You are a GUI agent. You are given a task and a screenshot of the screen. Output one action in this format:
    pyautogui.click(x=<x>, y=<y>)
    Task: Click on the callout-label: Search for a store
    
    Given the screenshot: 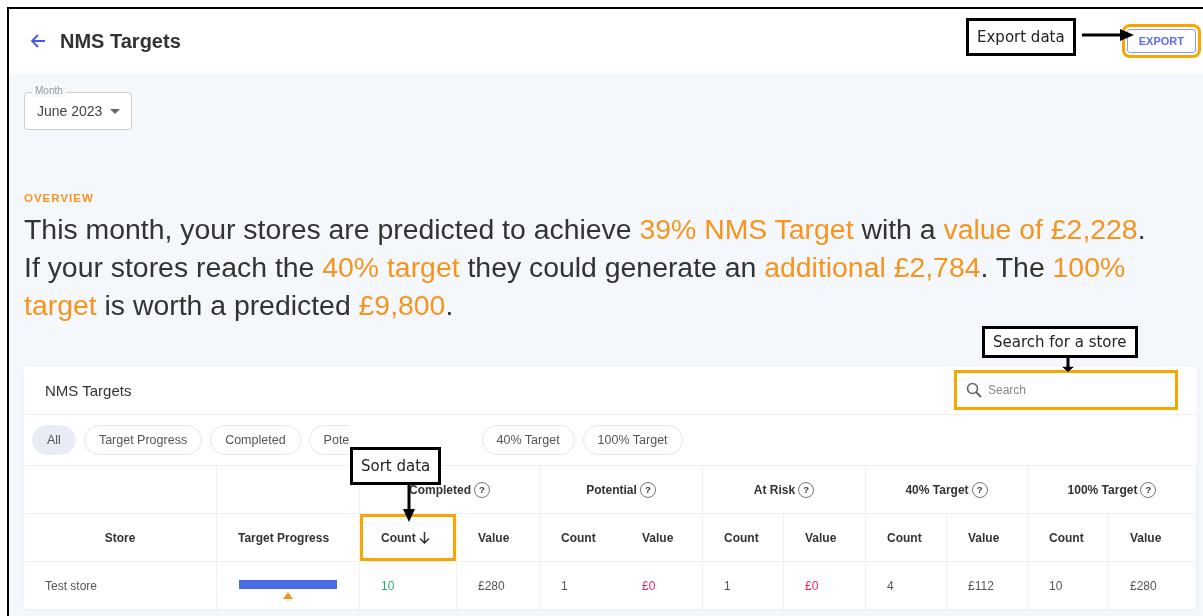 What is the action you would take?
    pyautogui.click(x=1060, y=342)
    